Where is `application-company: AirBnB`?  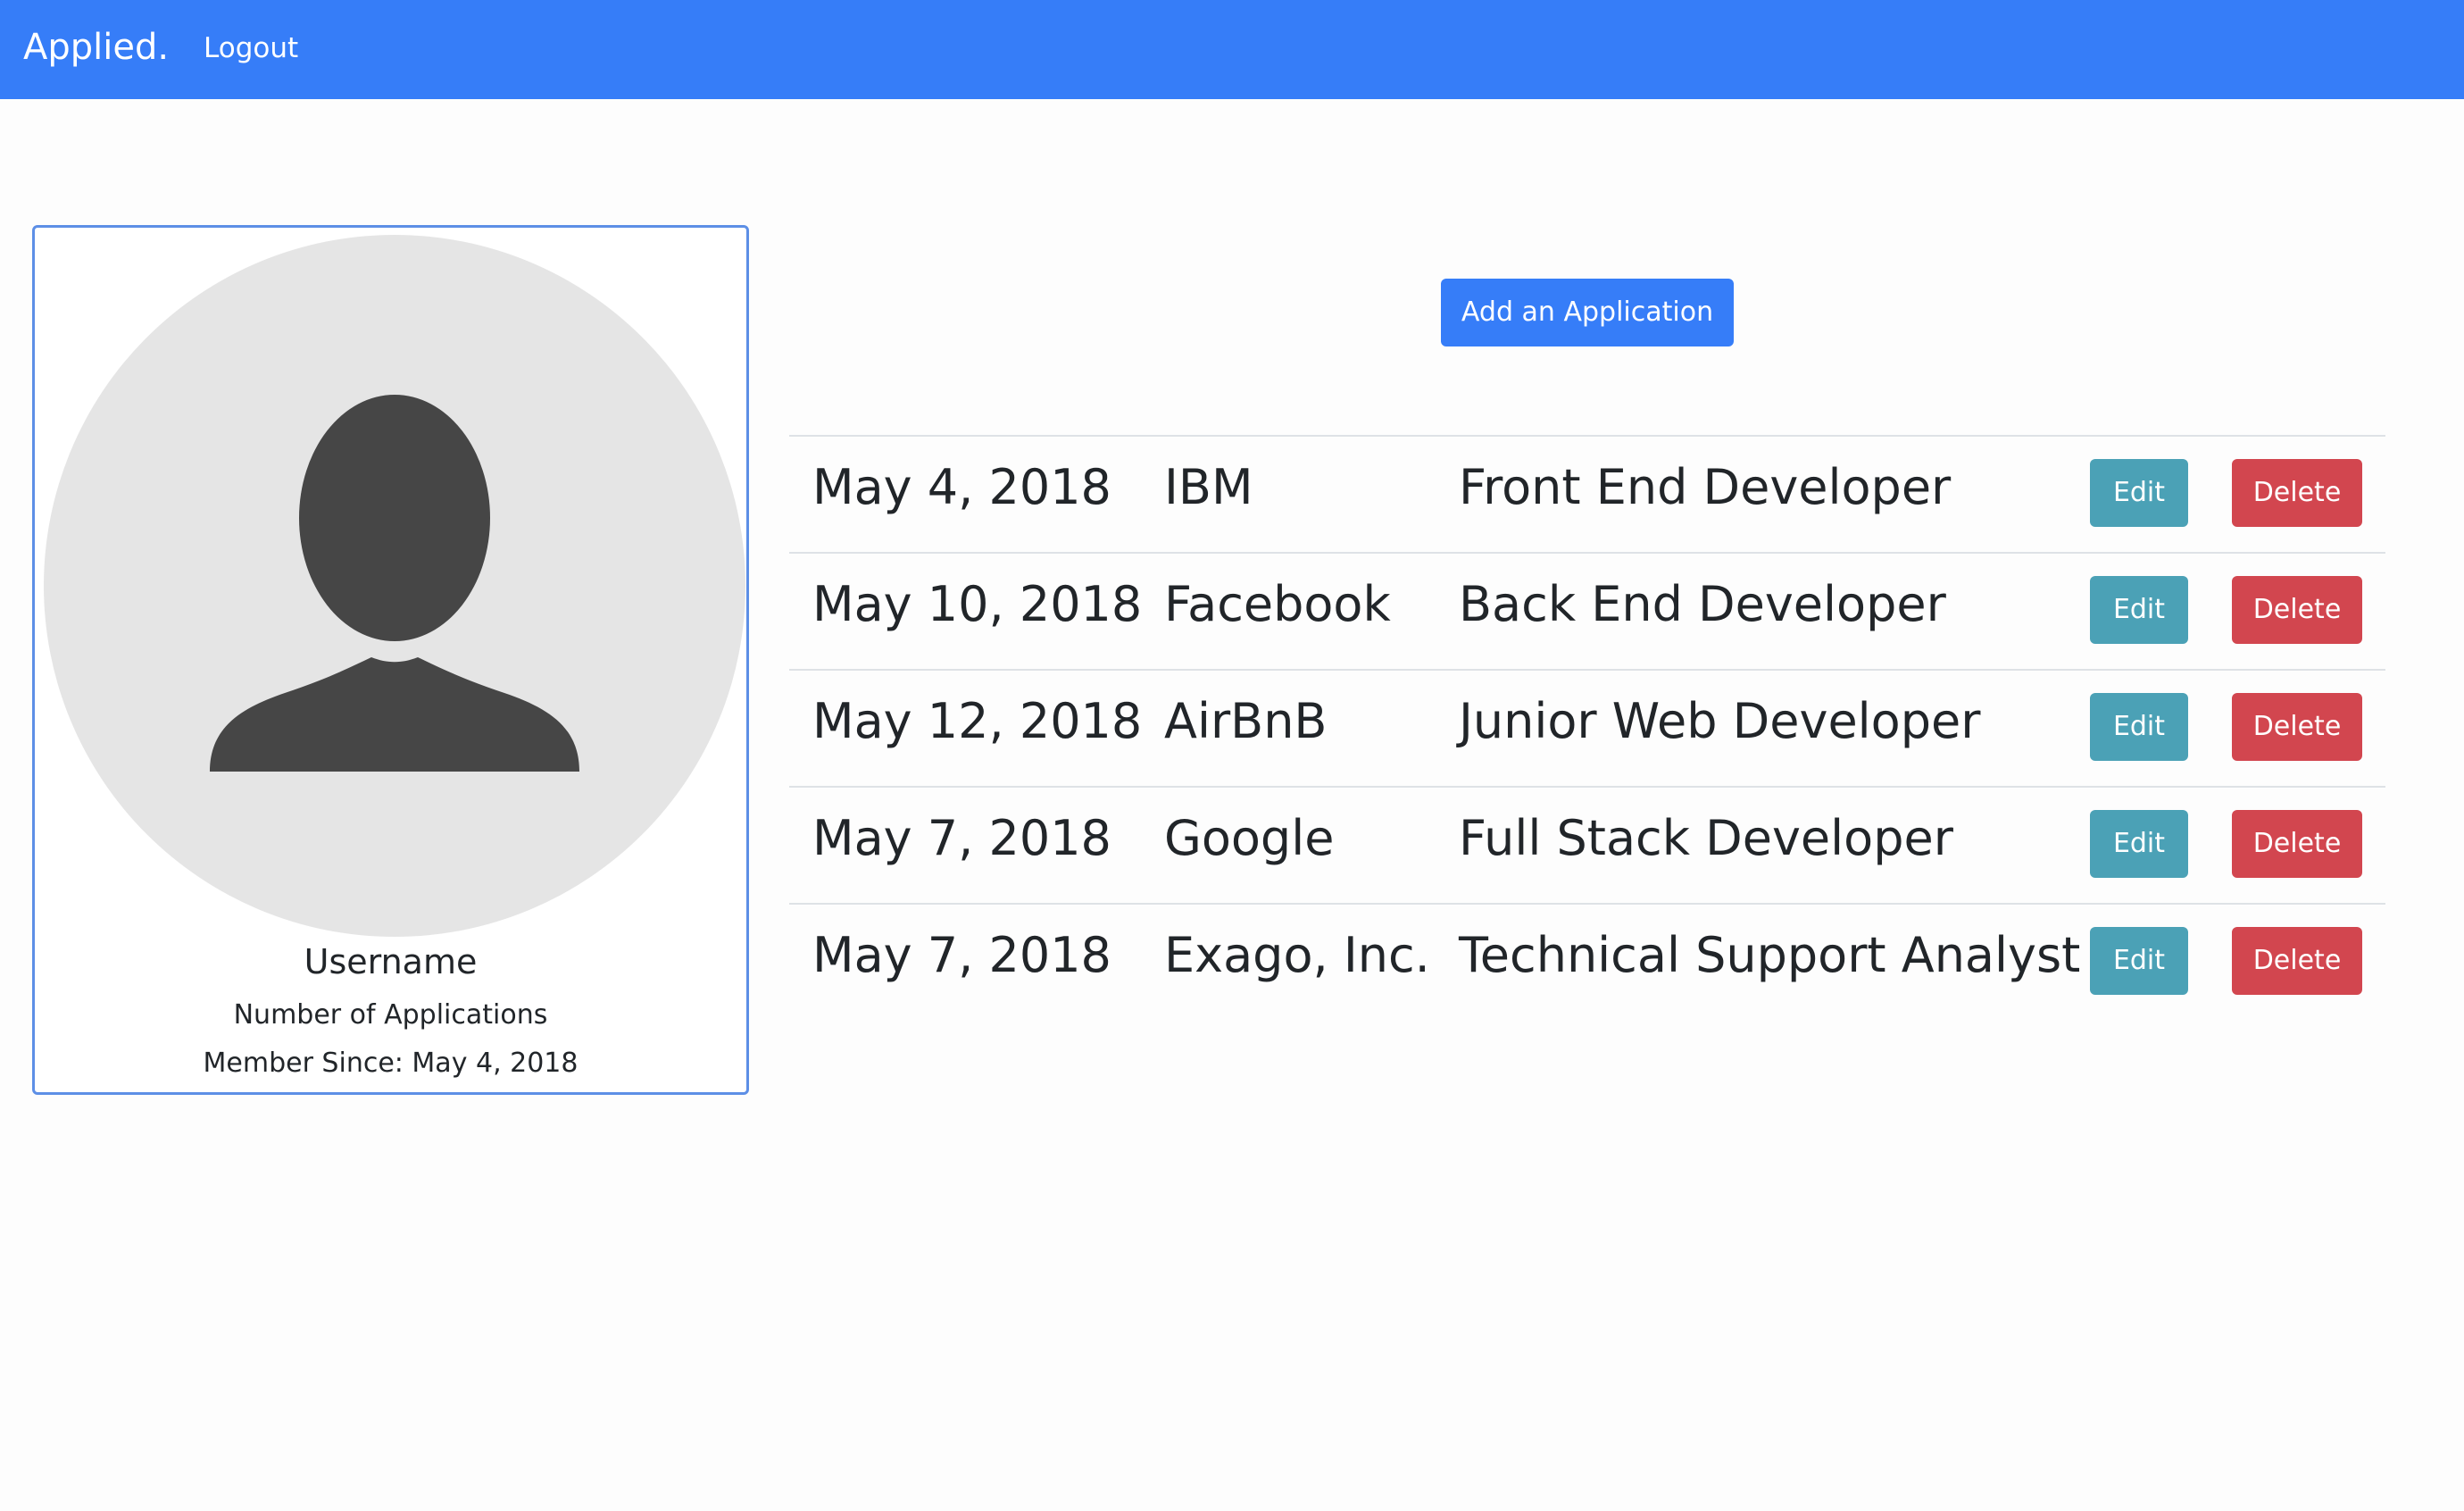 application-company: AirBnB is located at coordinates (1246, 721).